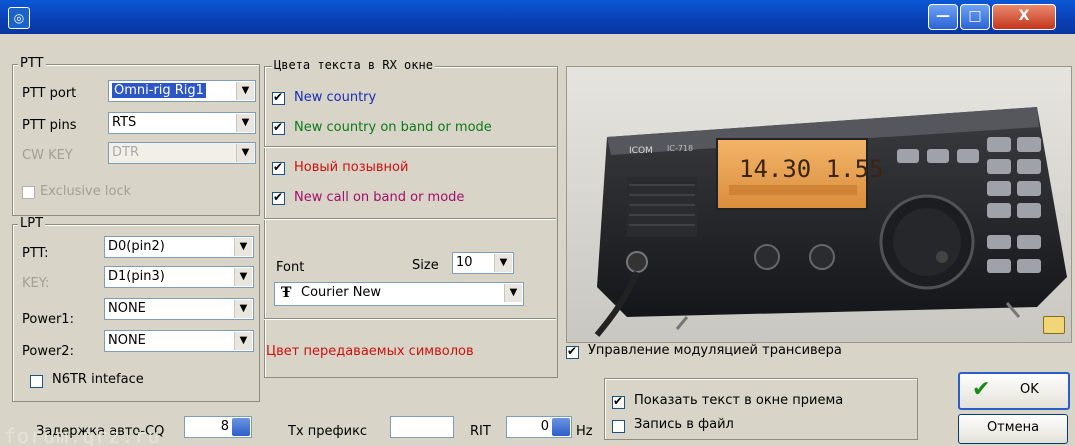  What do you see at coordinates (32, 223) in the screenshot?
I see `lpt-legend: LPT` at bounding box center [32, 223].